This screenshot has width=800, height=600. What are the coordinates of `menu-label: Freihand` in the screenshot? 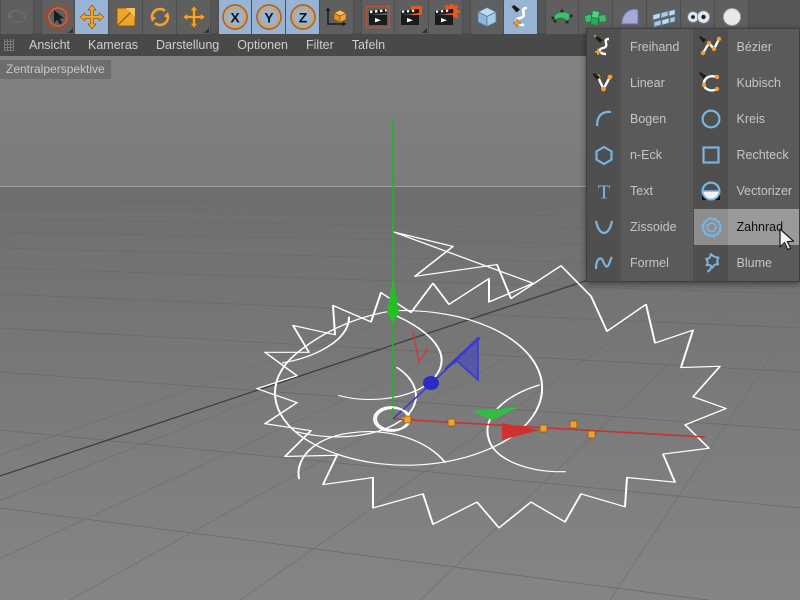 It's located at (655, 47).